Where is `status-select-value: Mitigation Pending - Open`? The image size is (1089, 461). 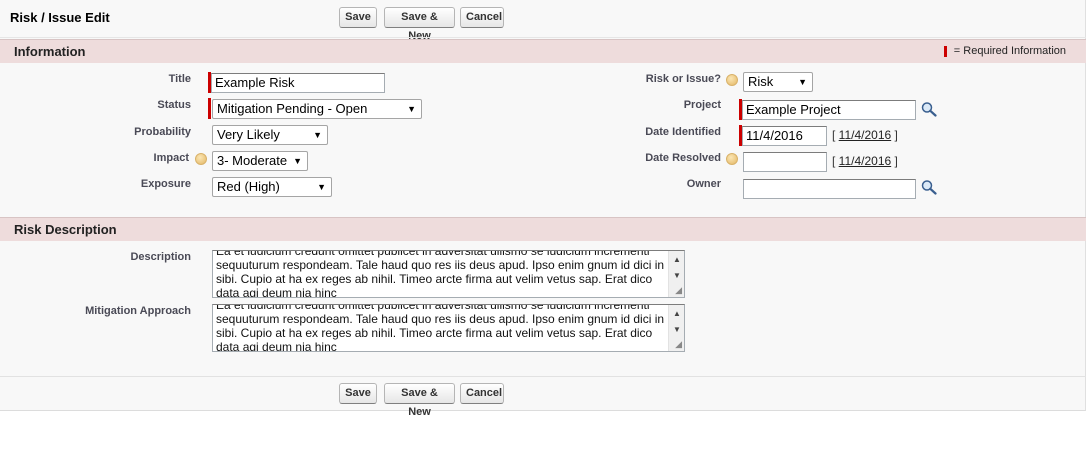
status-select-value: Mitigation Pending - Open is located at coordinates (292, 108).